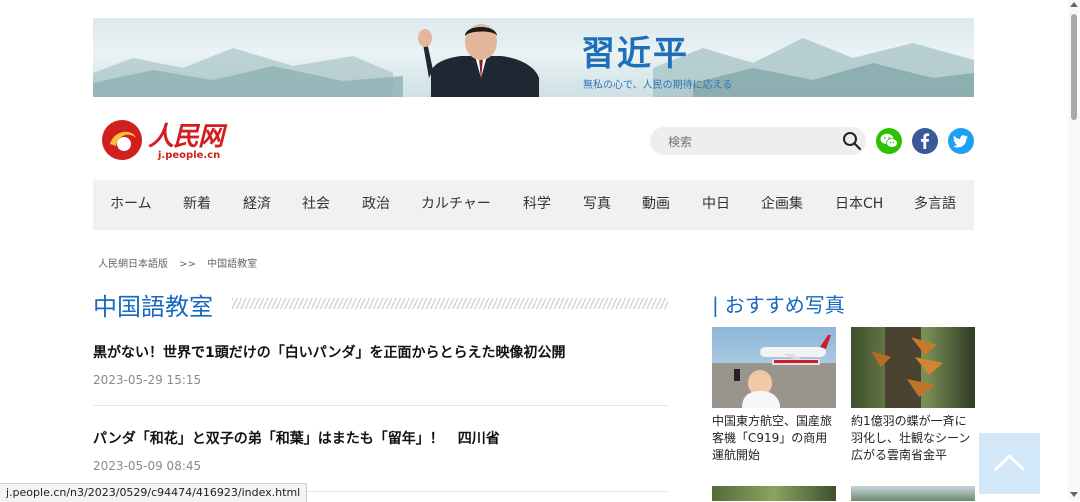  What do you see at coordinates (1074, 4) in the screenshot?
I see `scroll-up-icon` at bounding box center [1074, 4].